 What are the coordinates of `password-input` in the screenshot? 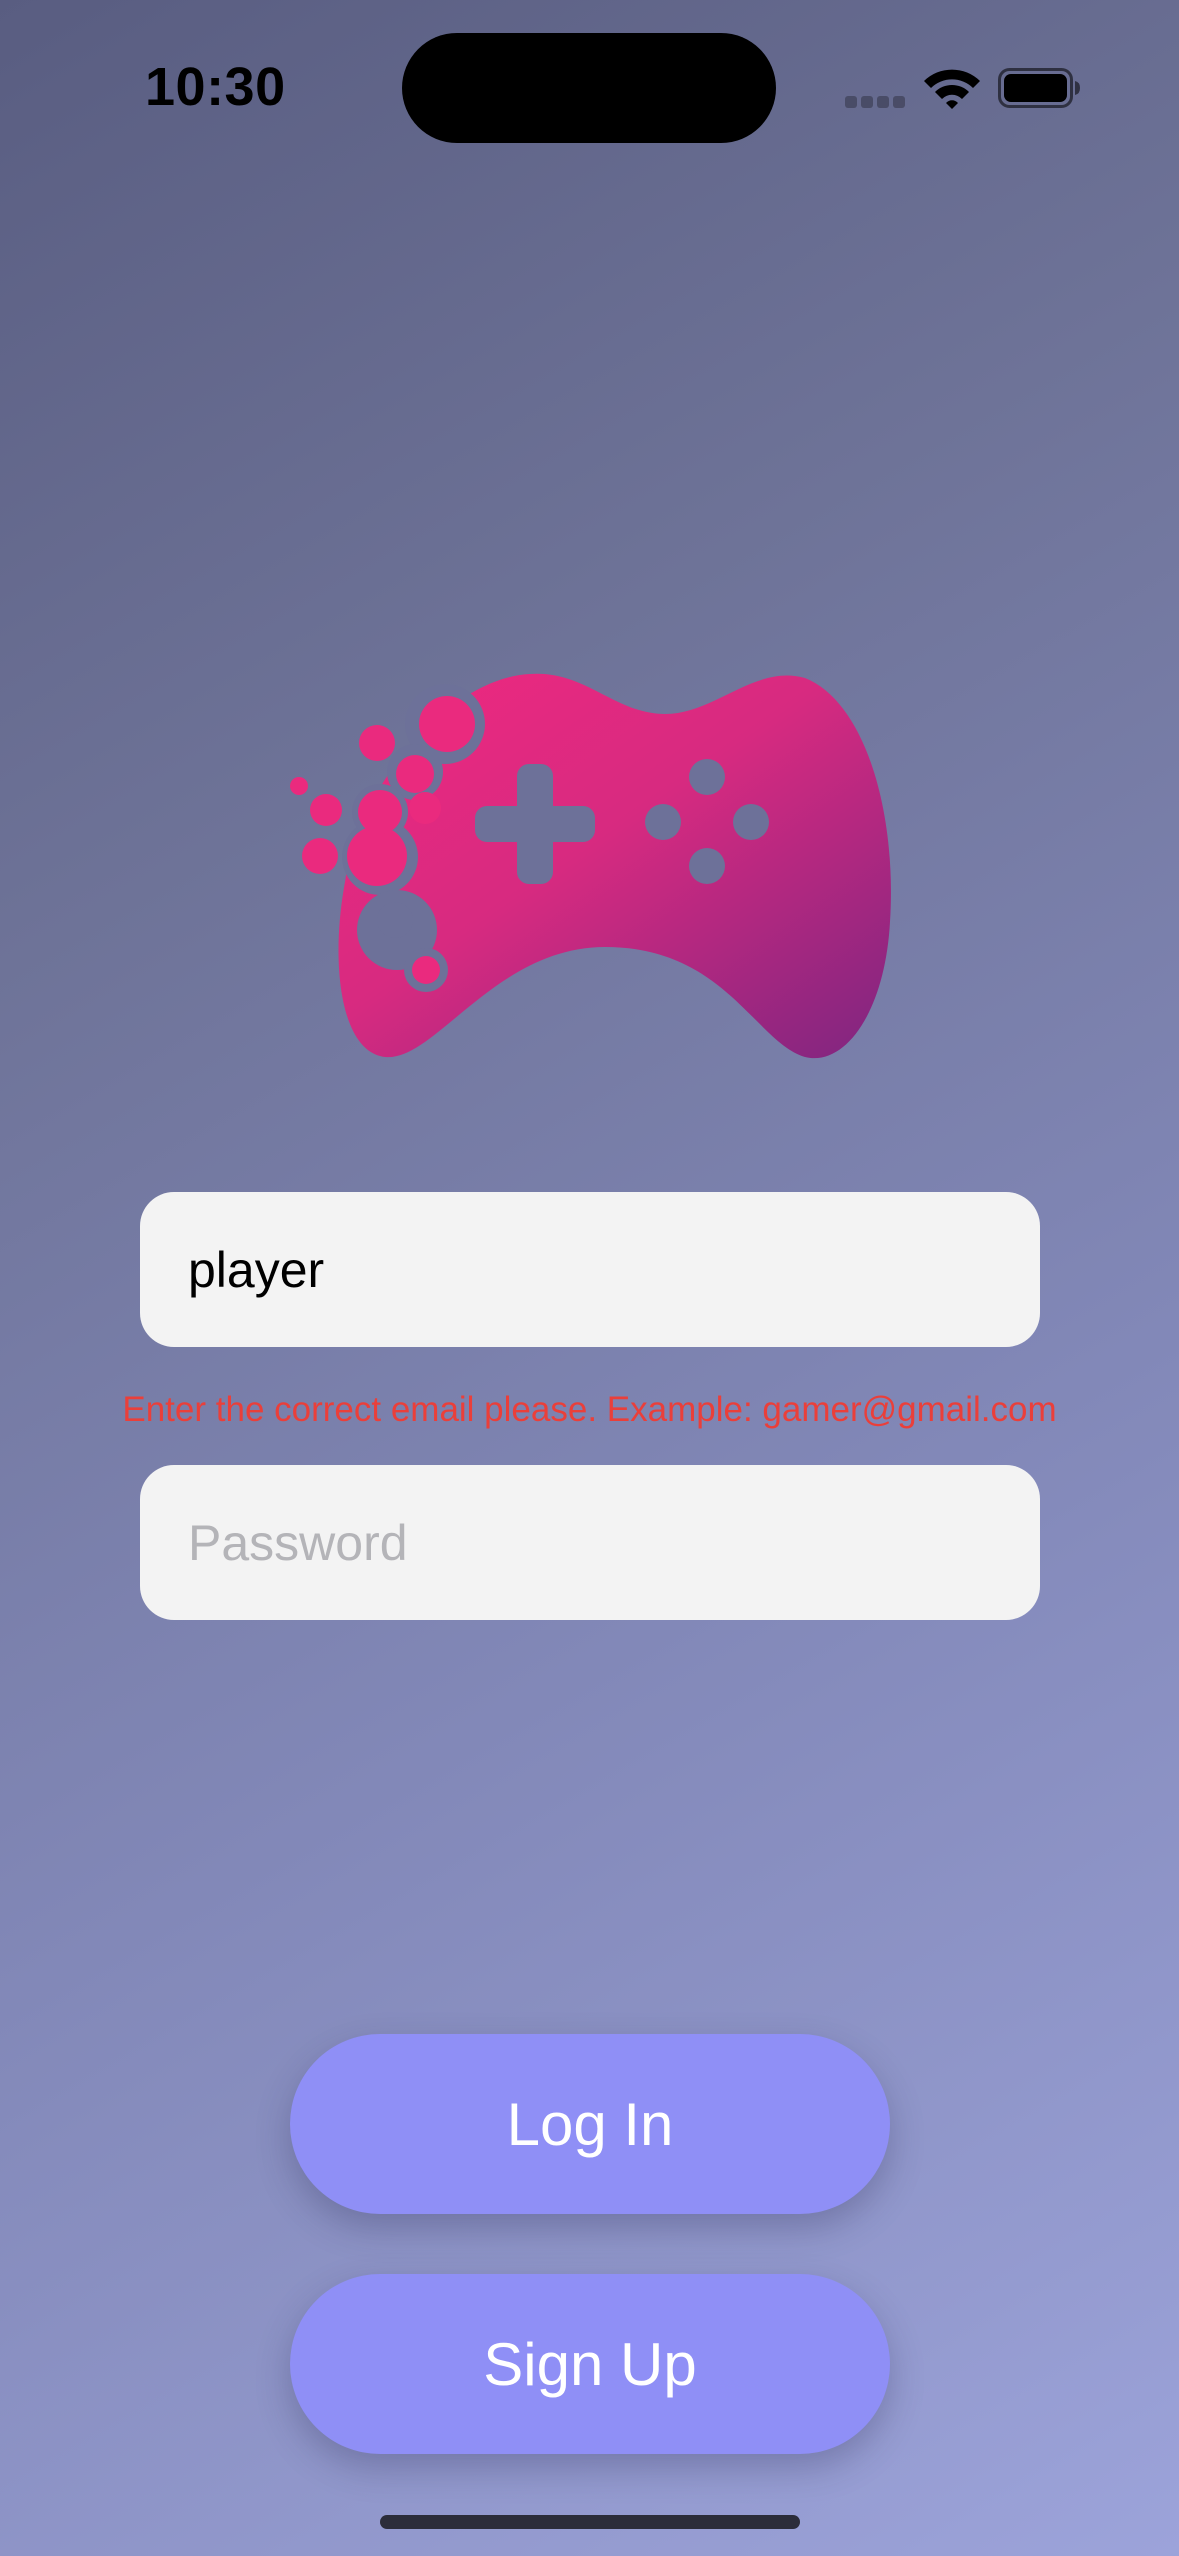 It's located at (590, 1542).